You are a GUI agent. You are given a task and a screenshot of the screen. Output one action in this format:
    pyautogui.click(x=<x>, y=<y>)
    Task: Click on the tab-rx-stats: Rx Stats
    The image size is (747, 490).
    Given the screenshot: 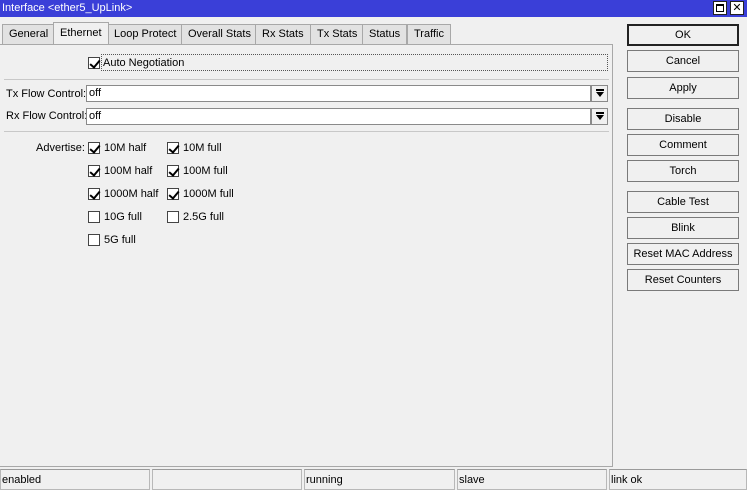 What is the action you would take?
    pyautogui.click(x=283, y=34)
    